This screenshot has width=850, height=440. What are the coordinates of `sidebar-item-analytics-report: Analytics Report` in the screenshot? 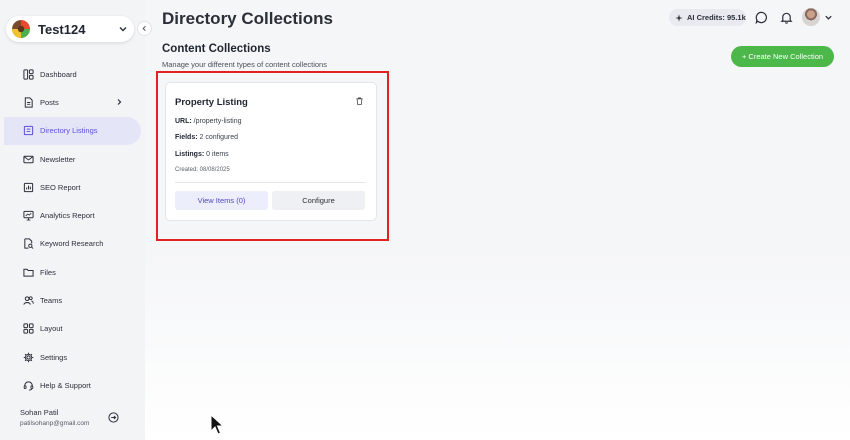 It's located at (72, 215).